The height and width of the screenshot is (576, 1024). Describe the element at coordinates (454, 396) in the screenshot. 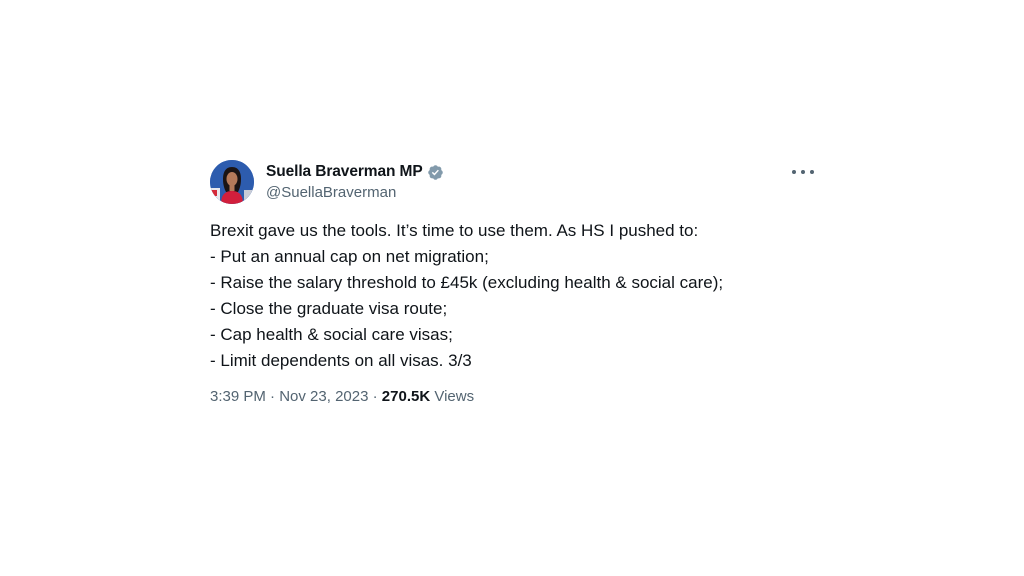

I see `views-label: Views` at that location.